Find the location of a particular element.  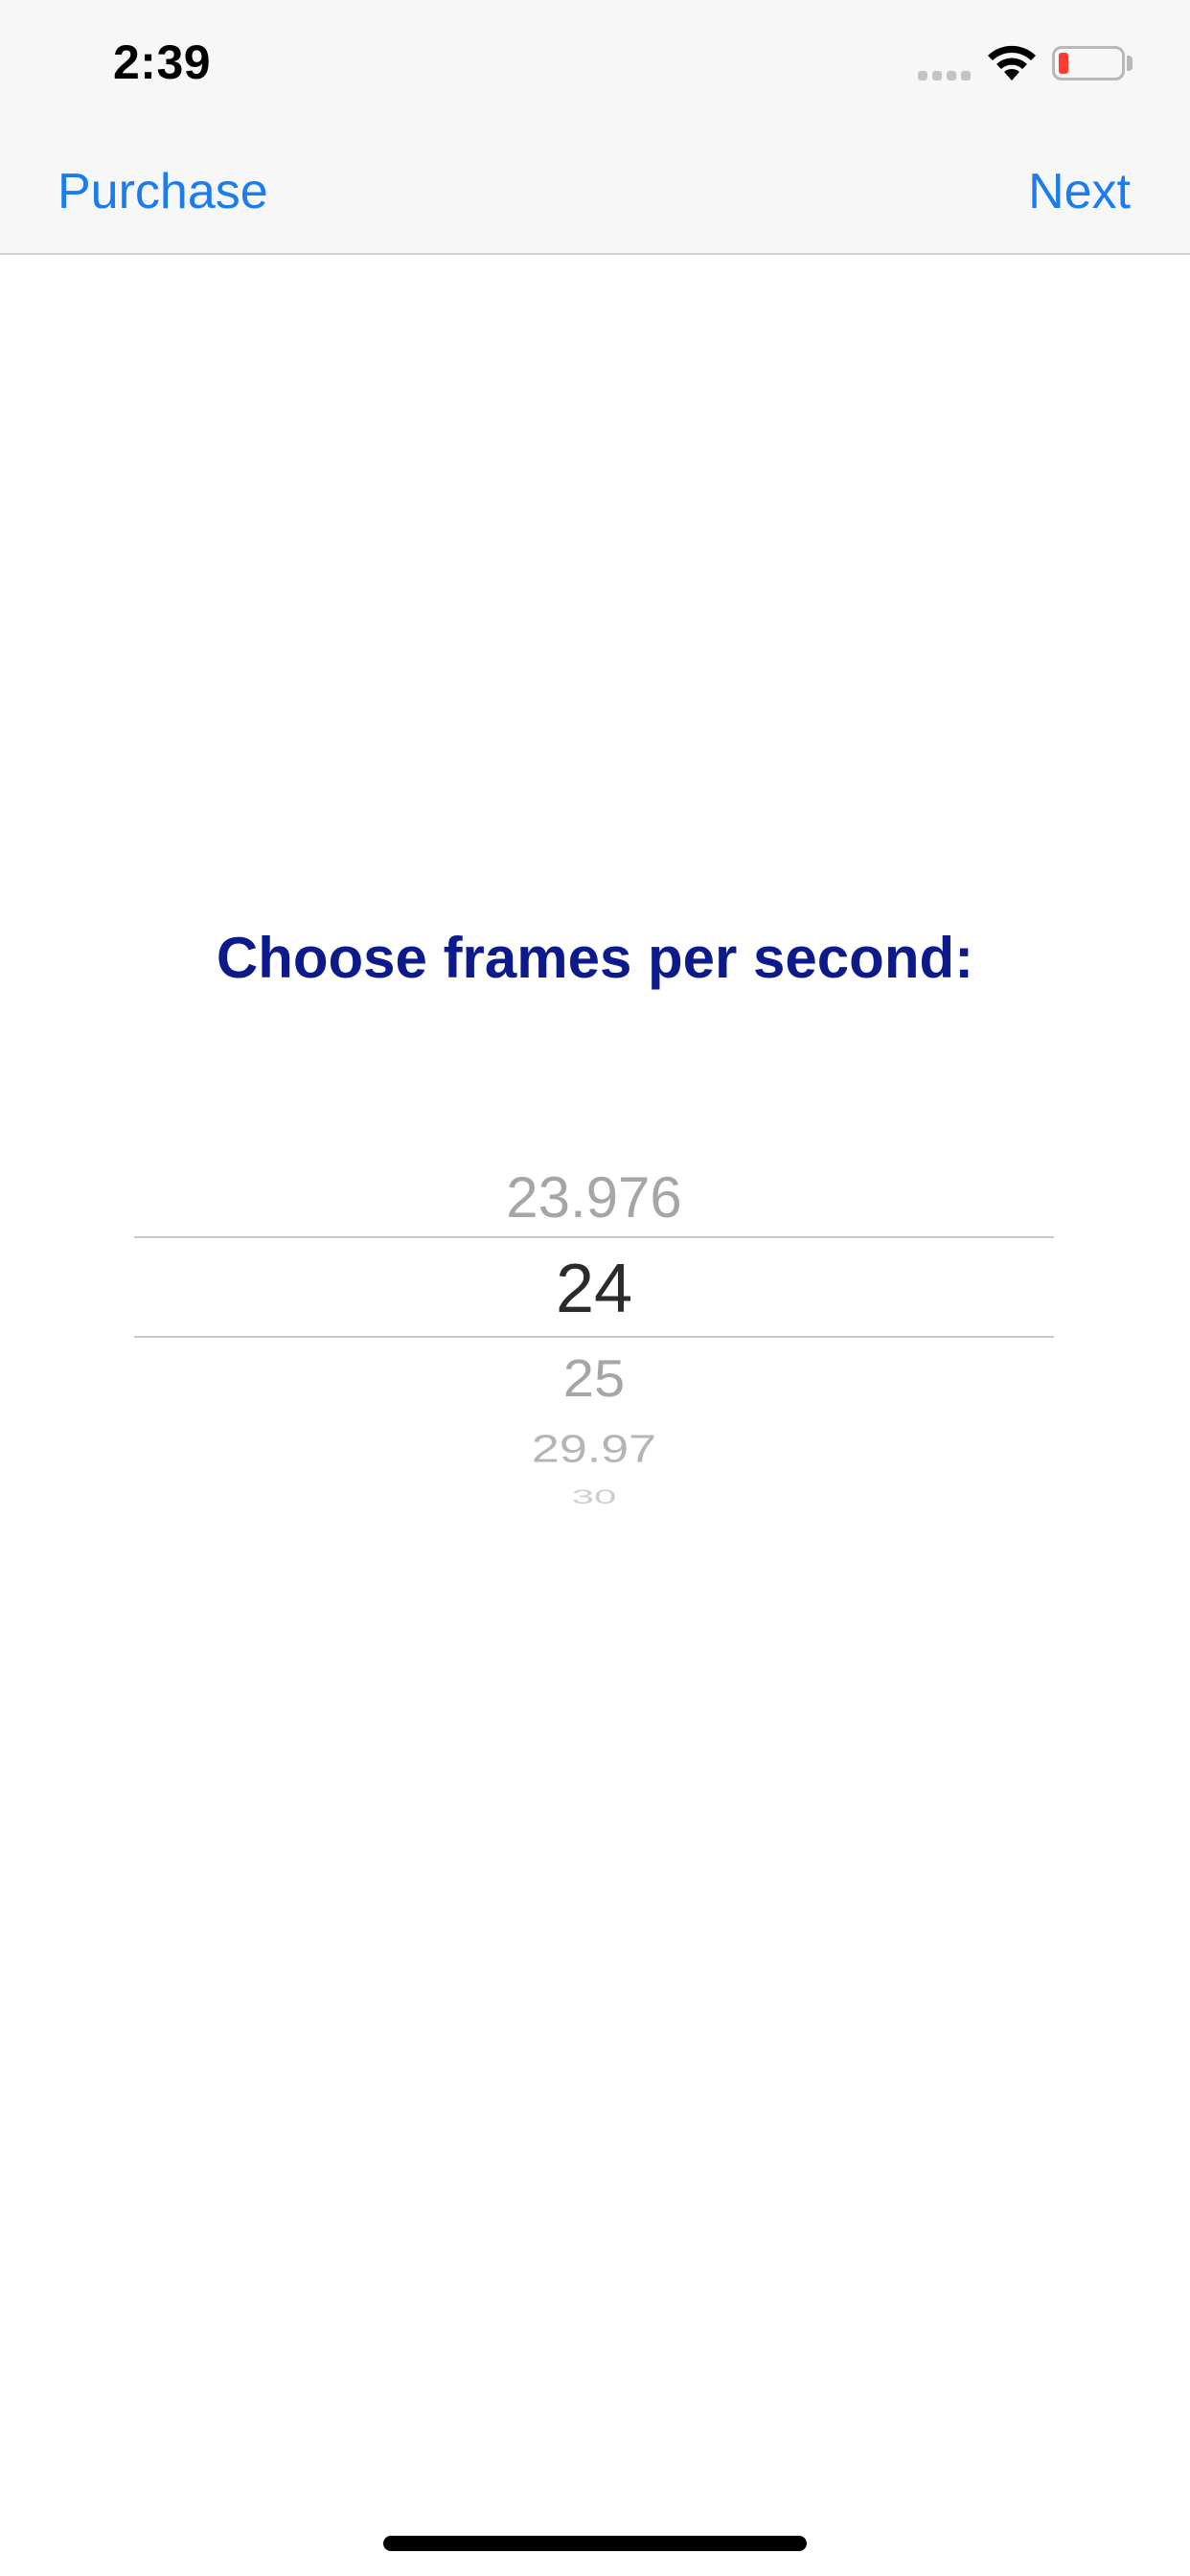

picker-option: 30 is located at coordinates (594, 1496).